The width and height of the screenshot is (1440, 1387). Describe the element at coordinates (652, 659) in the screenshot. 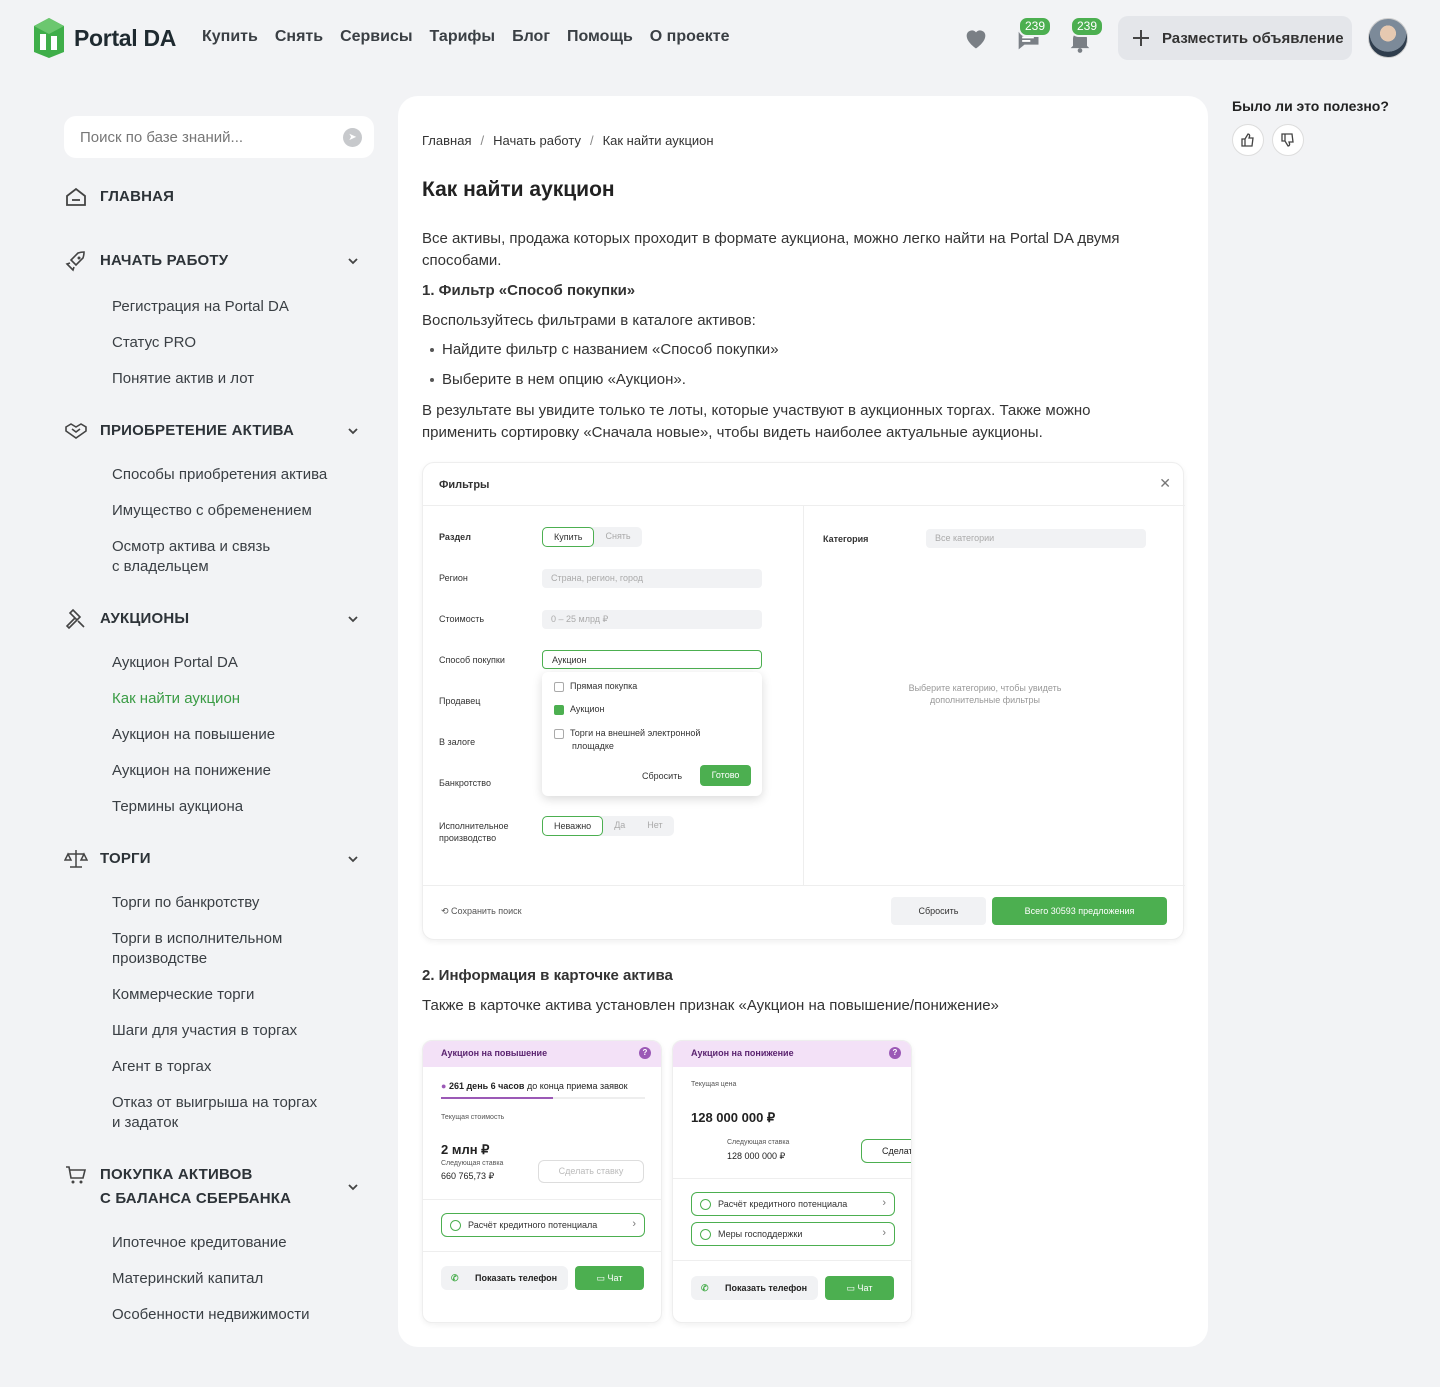

I see `method-select: Аукцион` at that location.